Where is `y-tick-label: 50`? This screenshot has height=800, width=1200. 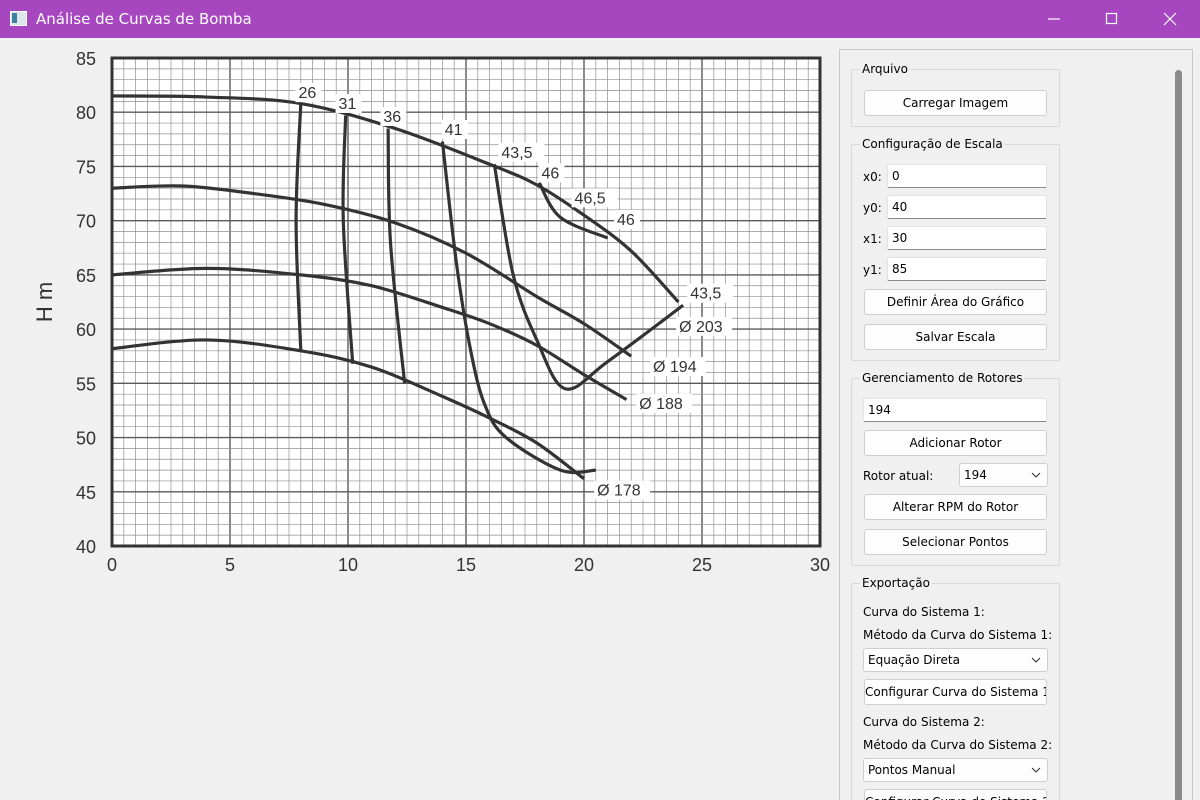
y-tick-label: 50 is located at coordinates (86, 439).